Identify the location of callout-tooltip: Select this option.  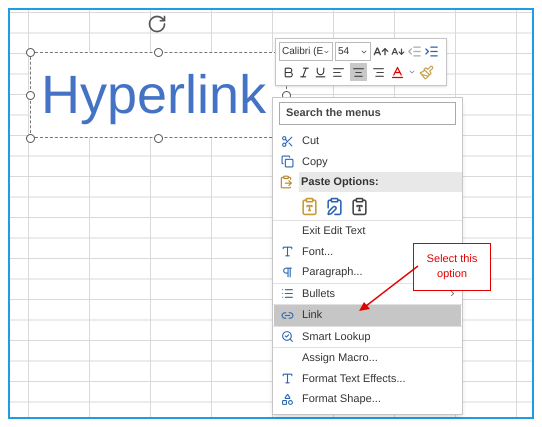
(452, 267).